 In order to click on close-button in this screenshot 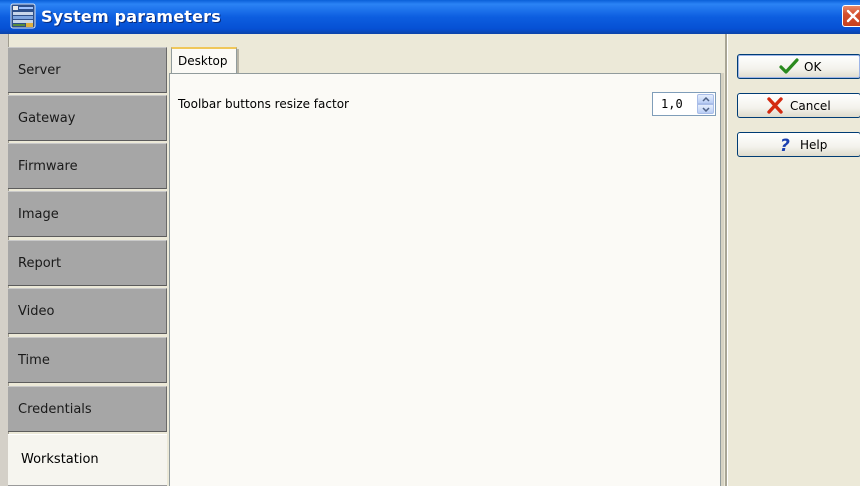, I will do `click(851, 16)`.